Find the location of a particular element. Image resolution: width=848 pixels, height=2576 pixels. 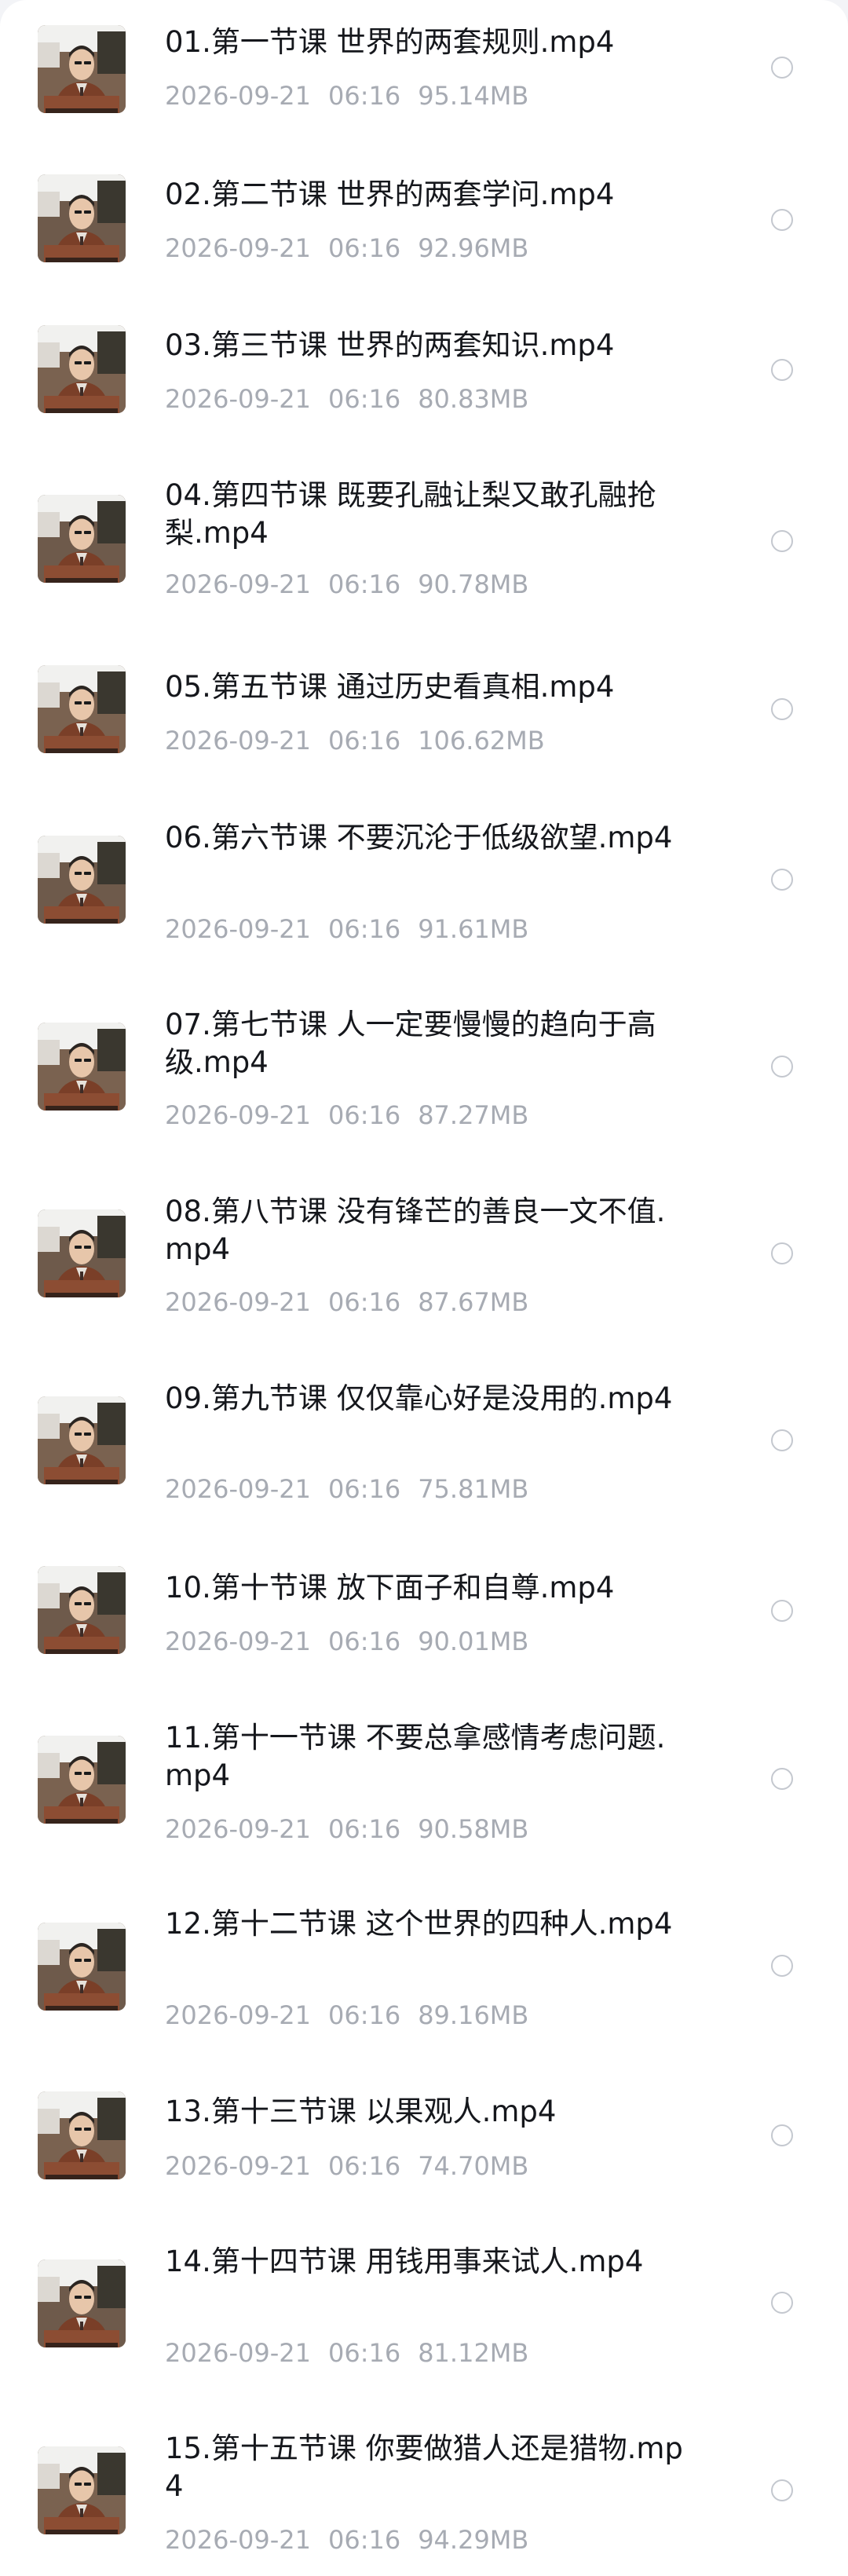

file-meta: 2026-09-21 06:16 87.27MB is located at coordinates (346, 1115).